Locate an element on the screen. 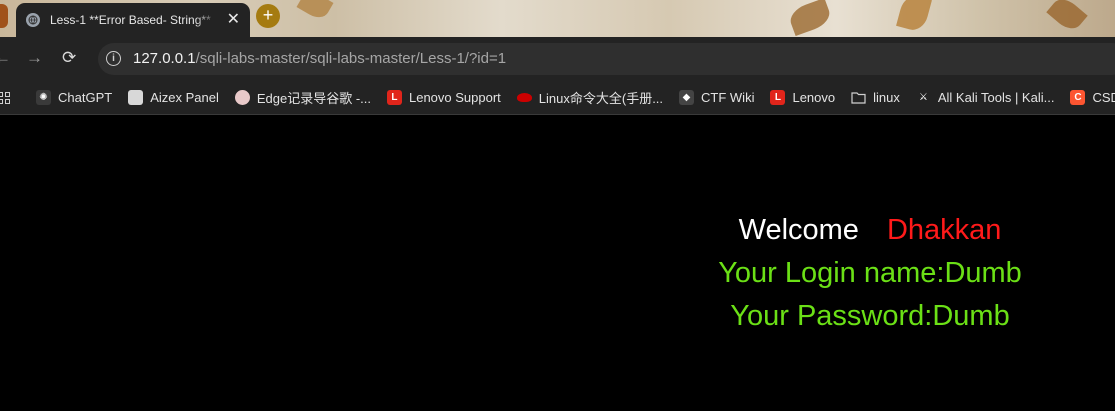 The image size is (1115, 411). tab-strip: Less-1 **Error Based- String** ✕ + is located at coordinates (557, 18).